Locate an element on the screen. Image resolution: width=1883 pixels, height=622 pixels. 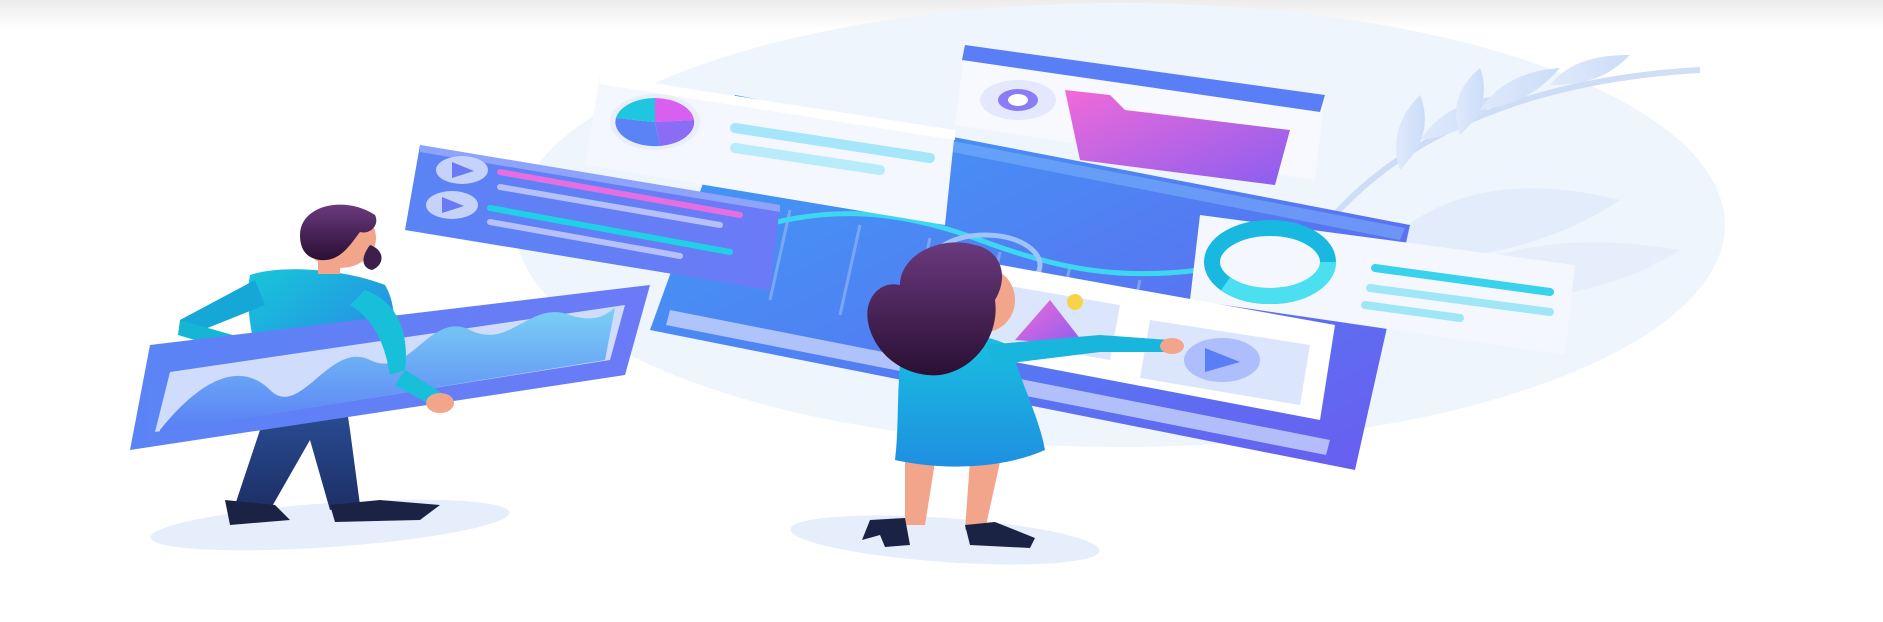
toggle-icon is located at coordinates (1018, 100).